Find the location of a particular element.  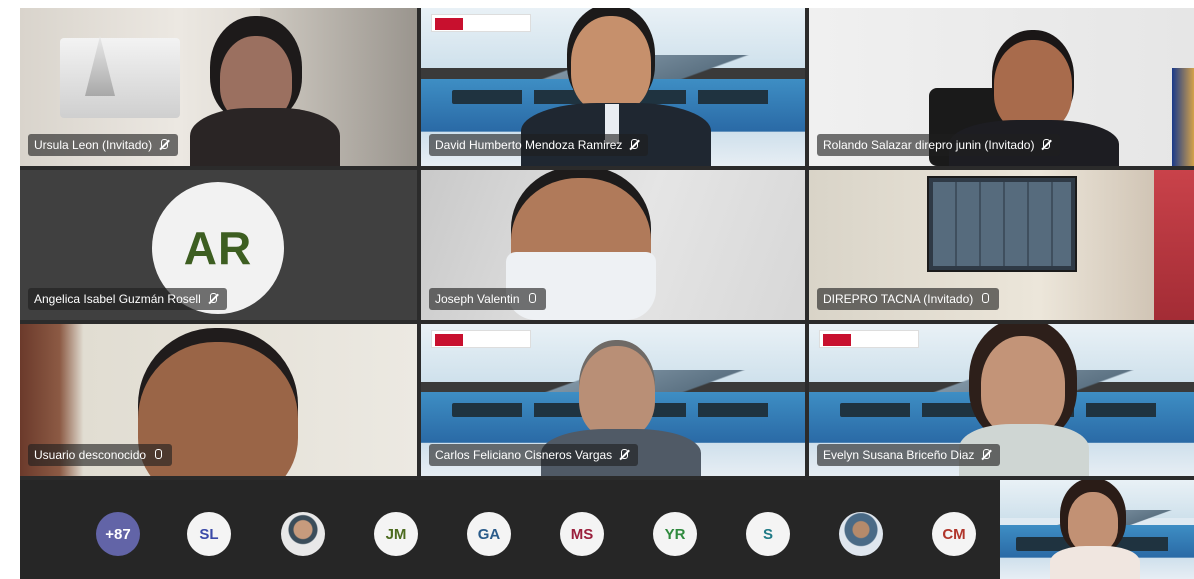

name-tag: DIREPRO TACNA (Invitado) is located at coordinates (908, 299).